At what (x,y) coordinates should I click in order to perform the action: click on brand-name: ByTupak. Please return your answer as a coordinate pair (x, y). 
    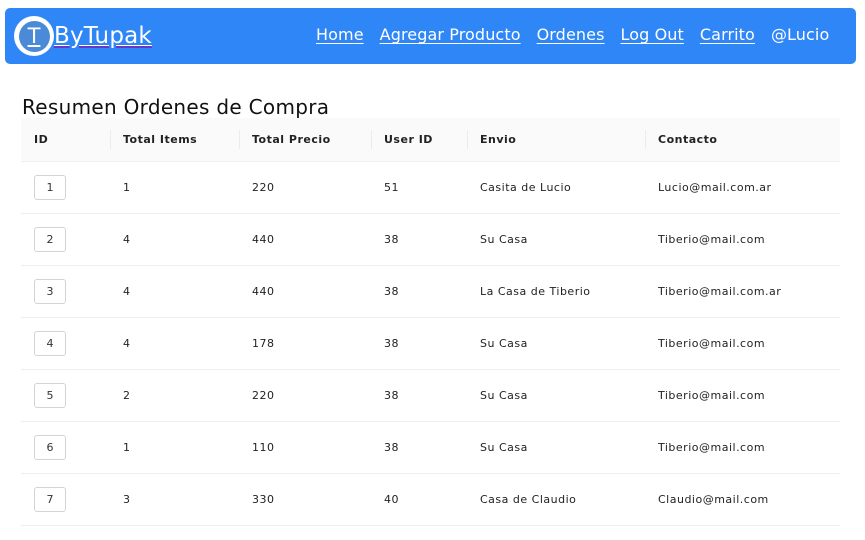
    Looking at the image, I should click on (103, 36).